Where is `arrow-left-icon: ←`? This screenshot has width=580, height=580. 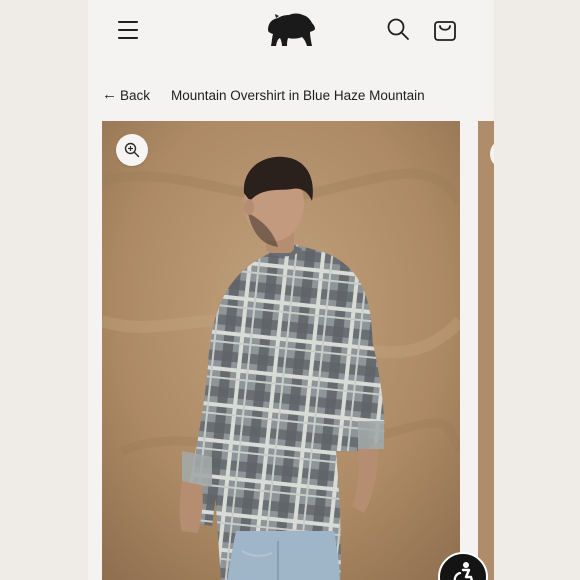 arrow-left-icon: ← is located at coordinates (109, 94).